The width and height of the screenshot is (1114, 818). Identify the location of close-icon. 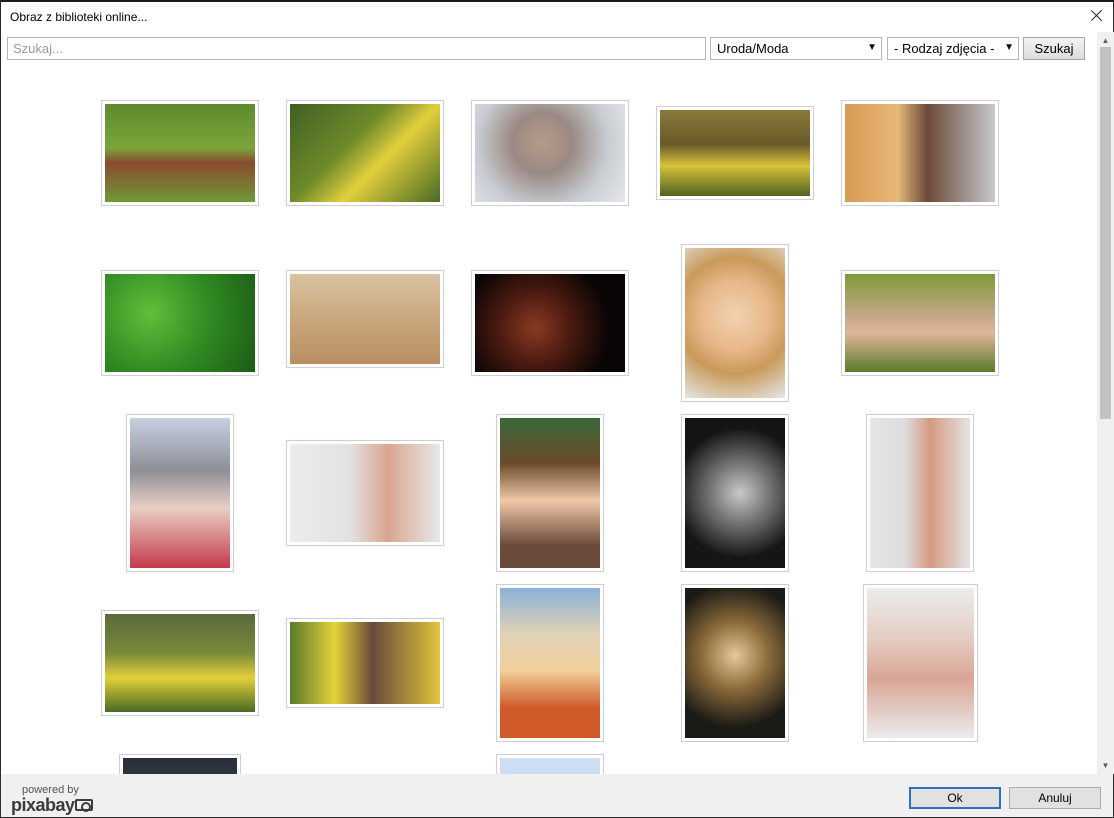
(1097, 16).